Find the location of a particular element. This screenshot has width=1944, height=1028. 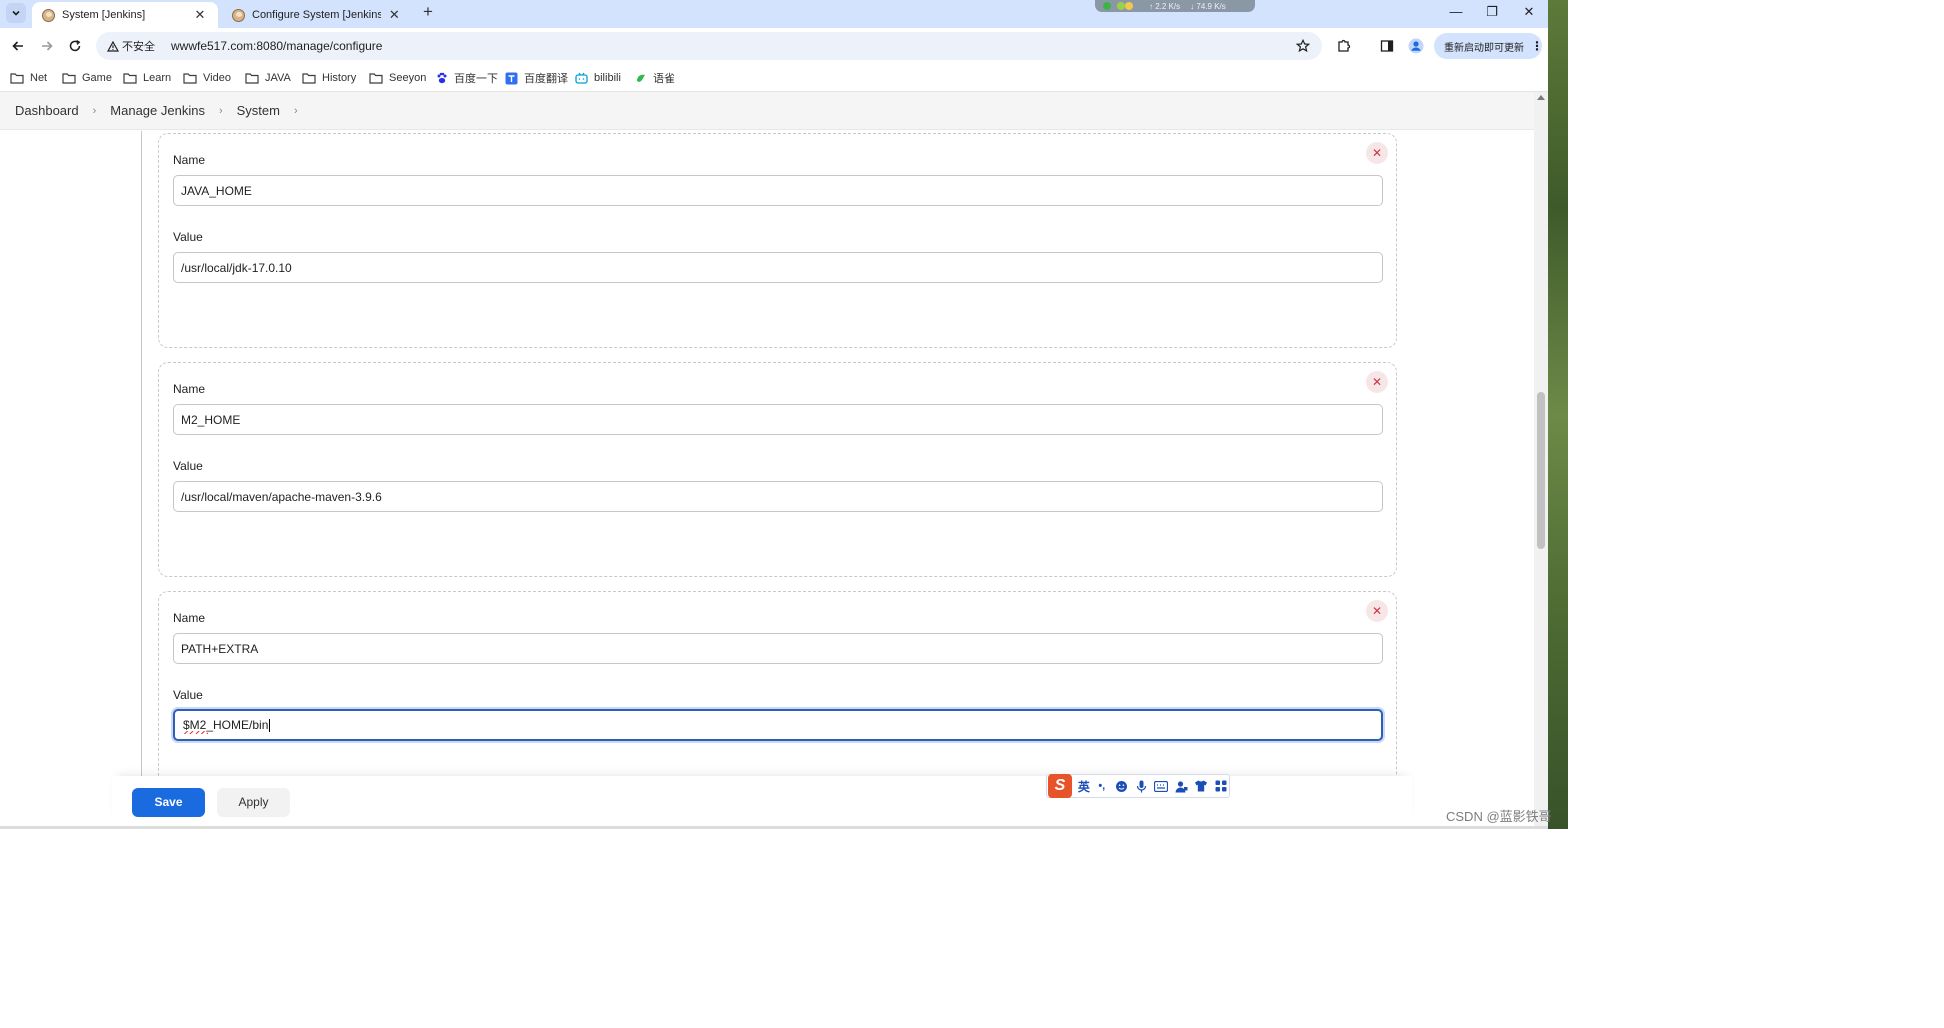

bookmark-net: Net is located at coordinates (28, 78).